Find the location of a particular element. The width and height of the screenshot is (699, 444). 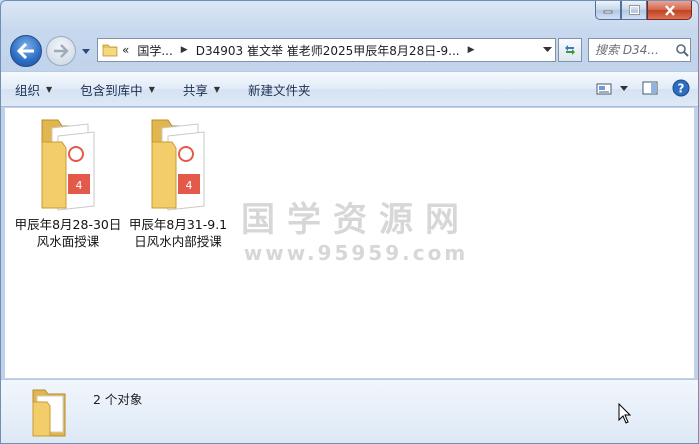

forward-button is located at coordinates (61, 51).